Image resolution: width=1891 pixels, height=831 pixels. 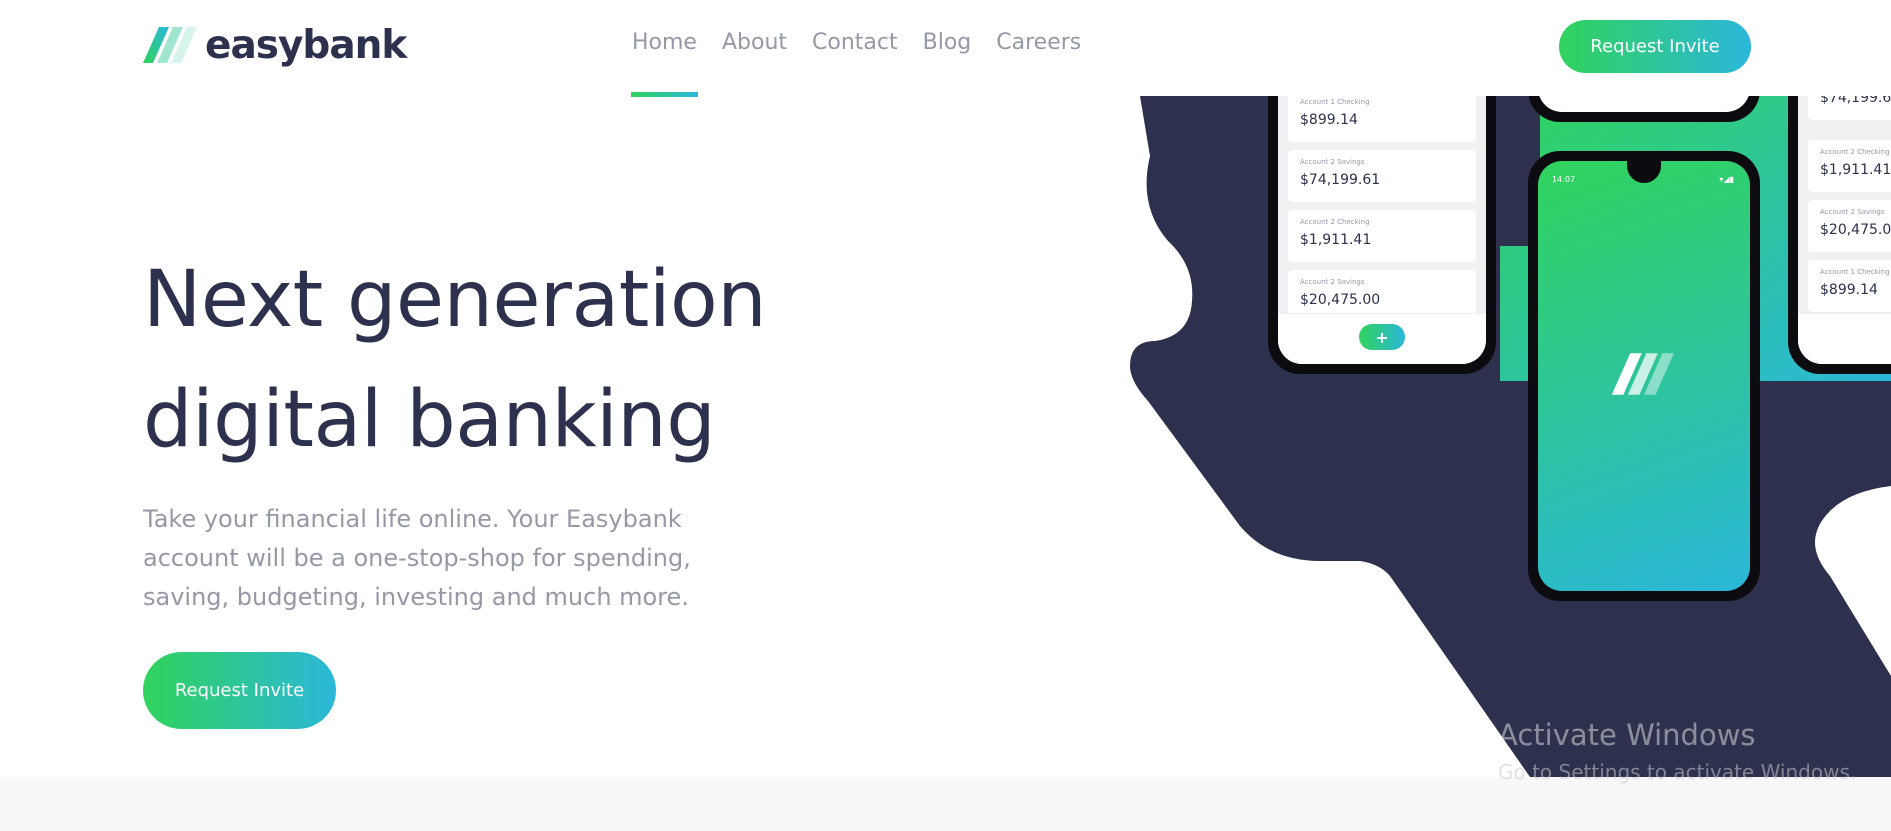 What do you see at coordinates (1627, 735) in the screenshot?
I see `windows-activation-title: Activate Windows` at bounding box center [1627, 735].